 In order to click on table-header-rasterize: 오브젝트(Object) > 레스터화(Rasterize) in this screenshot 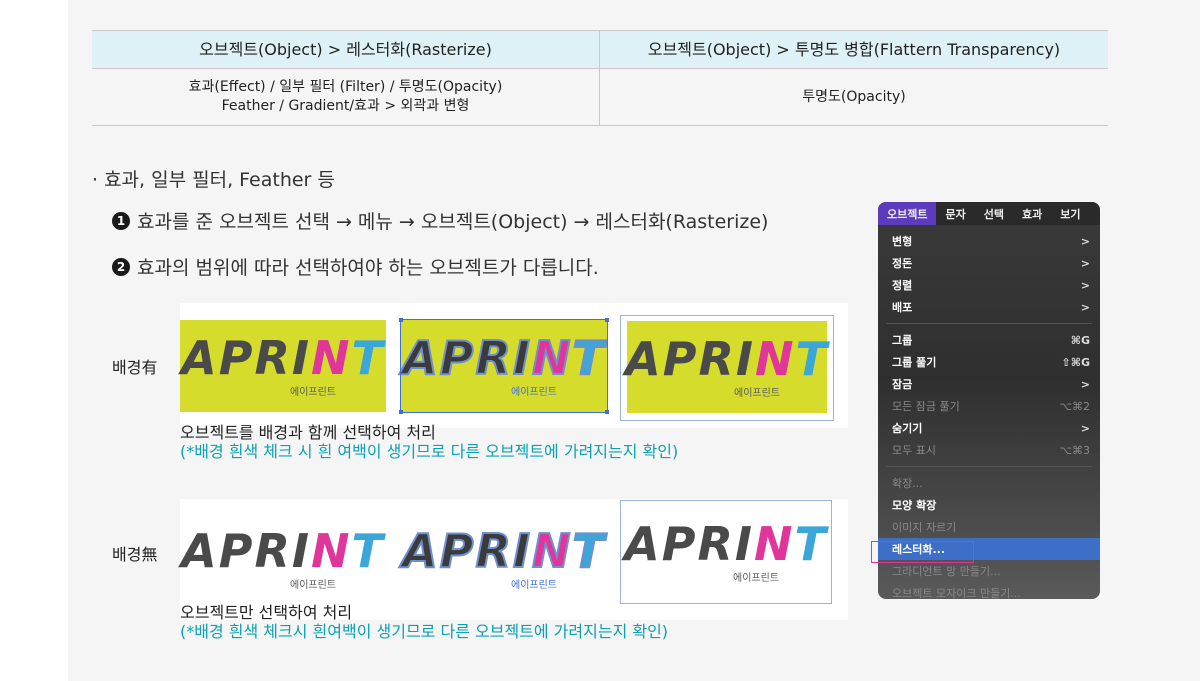, I will do `click(345, 49)`.